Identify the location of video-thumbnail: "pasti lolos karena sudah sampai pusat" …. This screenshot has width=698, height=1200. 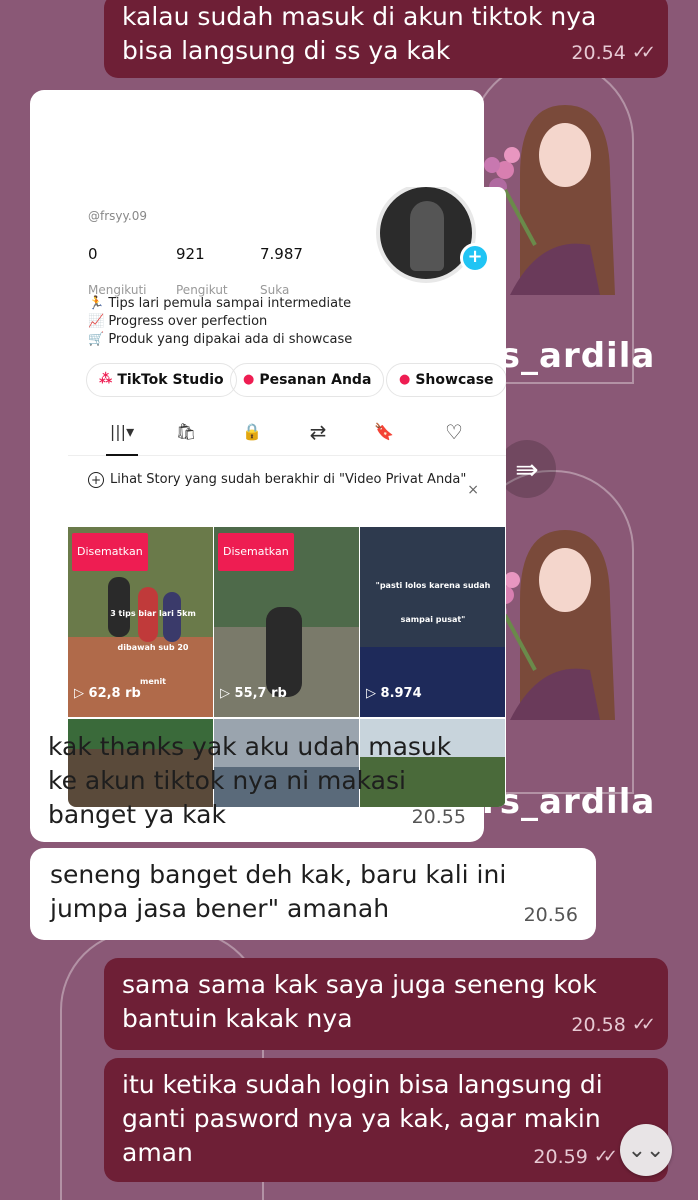
(432, 622).